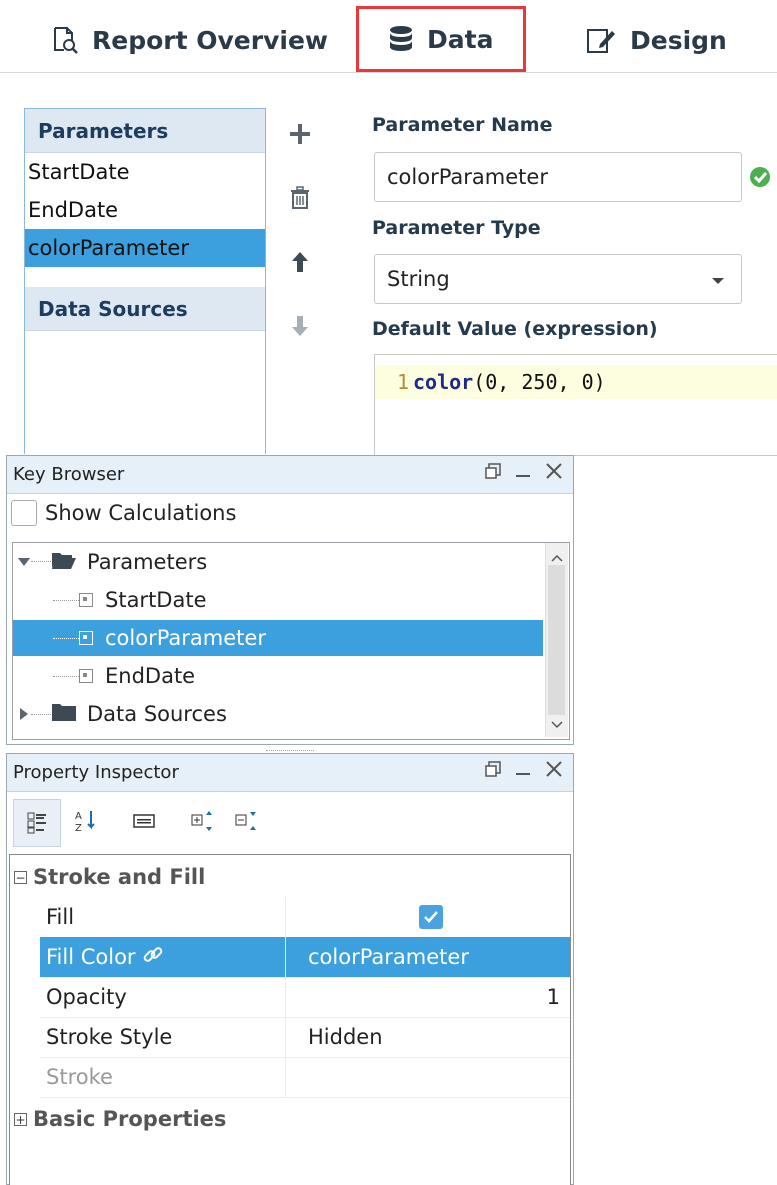  Describe the element at coordinates (402, 382) in the screenshot. I see `line-number: 1` at that location.